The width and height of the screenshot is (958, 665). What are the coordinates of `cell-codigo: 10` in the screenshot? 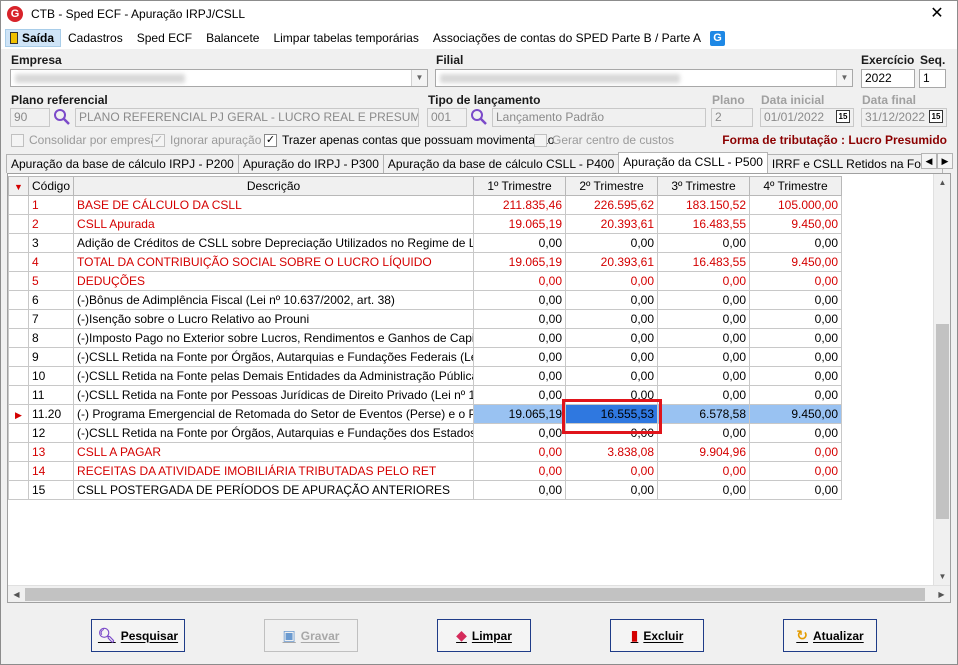 It's located at (51, 376).